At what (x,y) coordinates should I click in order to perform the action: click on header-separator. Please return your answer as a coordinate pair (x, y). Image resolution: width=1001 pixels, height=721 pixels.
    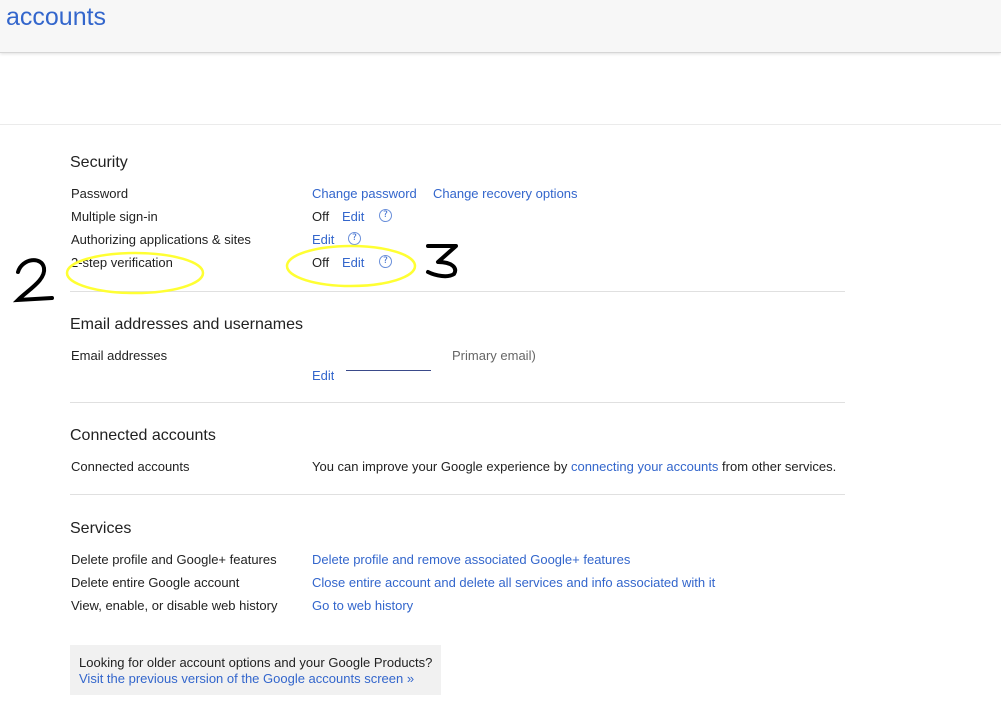
    Looking at the image, I should click on (500, 124).